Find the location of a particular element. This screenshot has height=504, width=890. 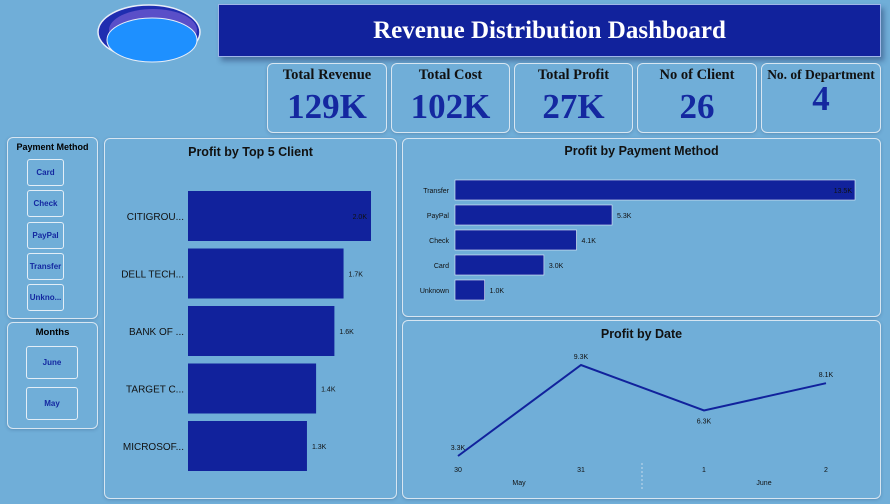

x-tick-label: 31 is located at coordinates (581, 470).